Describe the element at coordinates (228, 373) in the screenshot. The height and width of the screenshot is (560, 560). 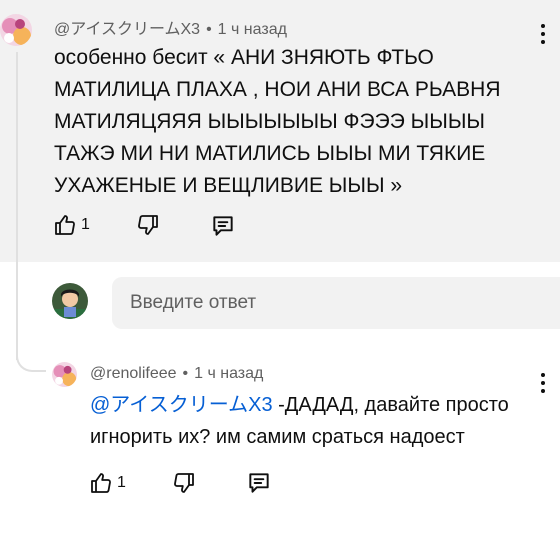
I see `reply-time: 1 ч назад` at that location.